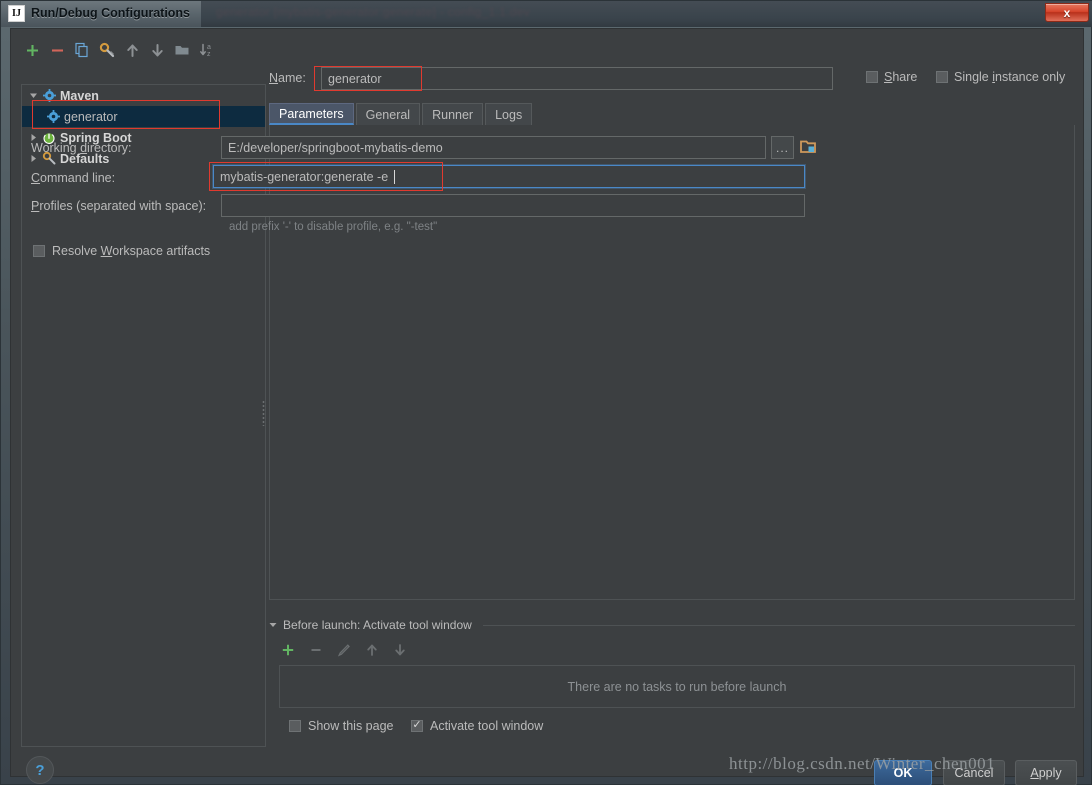  I want to click on profiles-input, so click(513, 205).